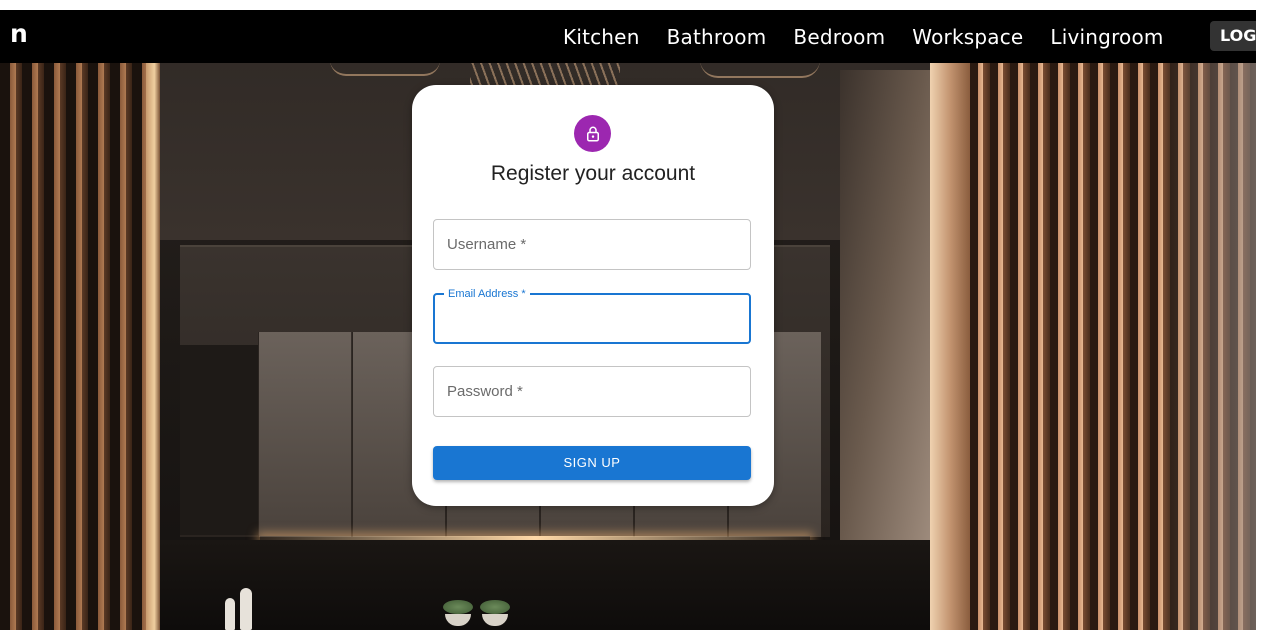  What do you see at coordinates (592, 463) in the screenshot?
I see `signup-button: SIGN UP` at bounding box center [592, 463].